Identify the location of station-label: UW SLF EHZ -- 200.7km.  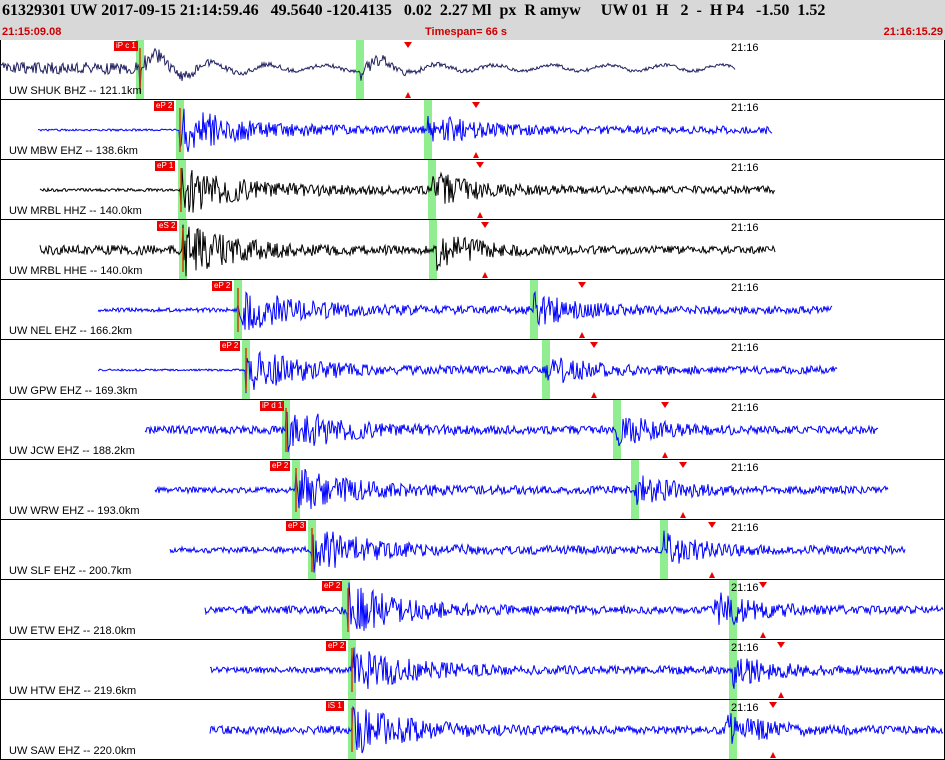
(70, 571).